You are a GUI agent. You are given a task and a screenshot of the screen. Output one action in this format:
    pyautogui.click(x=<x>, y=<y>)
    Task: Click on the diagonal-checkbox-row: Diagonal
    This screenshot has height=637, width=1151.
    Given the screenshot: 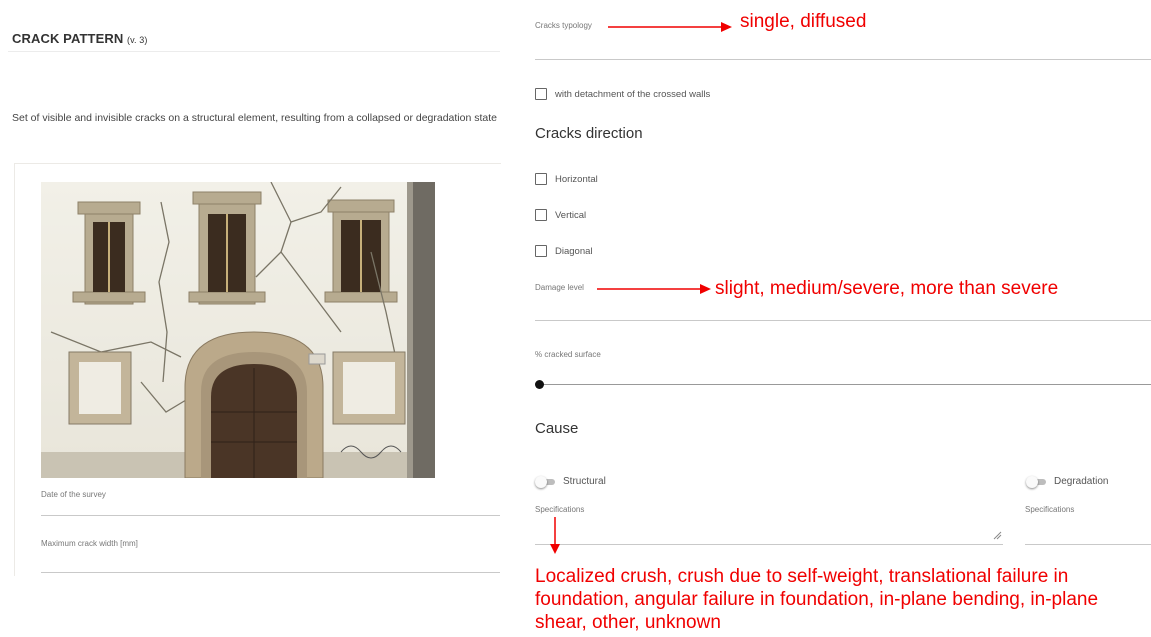 What is the action you would take?
    pyautogui.click(x=564, y=251)
    